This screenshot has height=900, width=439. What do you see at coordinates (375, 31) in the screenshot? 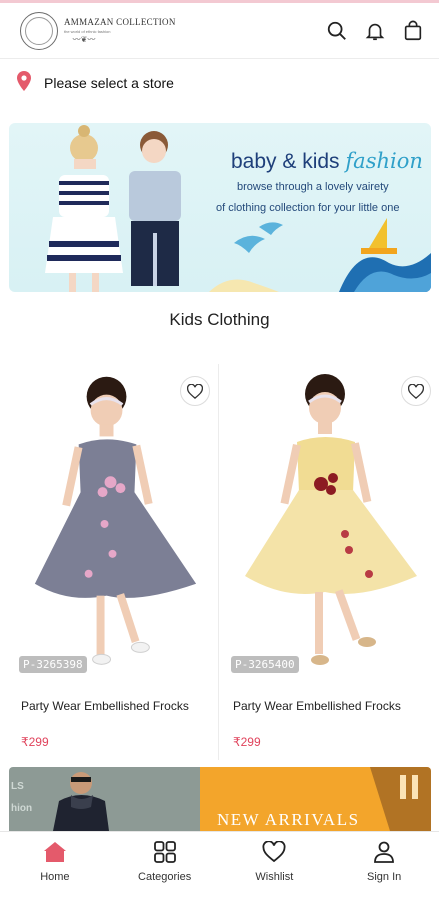
I see `bell-icon` at bounding box center [375, 31].